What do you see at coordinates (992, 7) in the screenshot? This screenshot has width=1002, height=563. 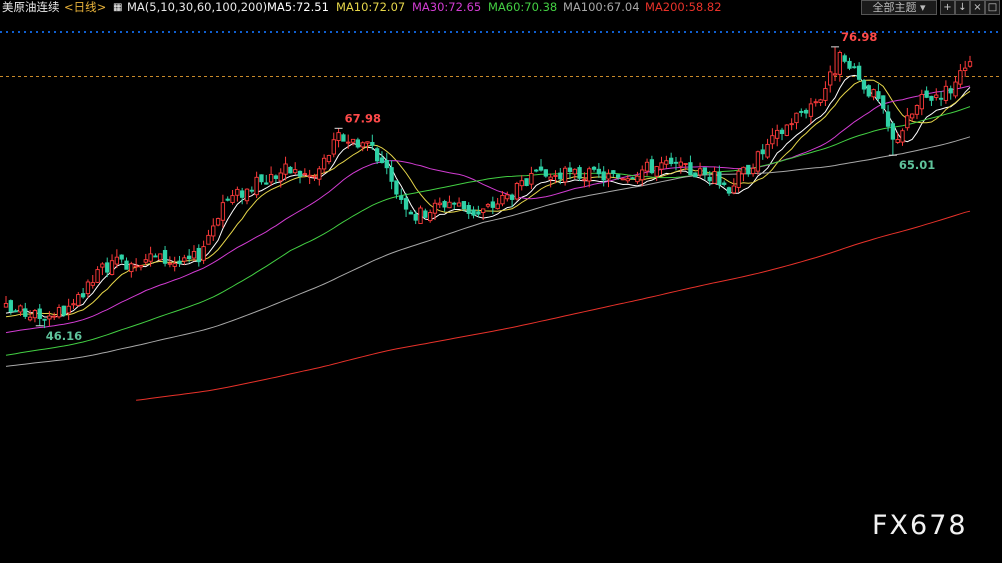 I see `window-tool-button: □` at bounding box center [992, 7].